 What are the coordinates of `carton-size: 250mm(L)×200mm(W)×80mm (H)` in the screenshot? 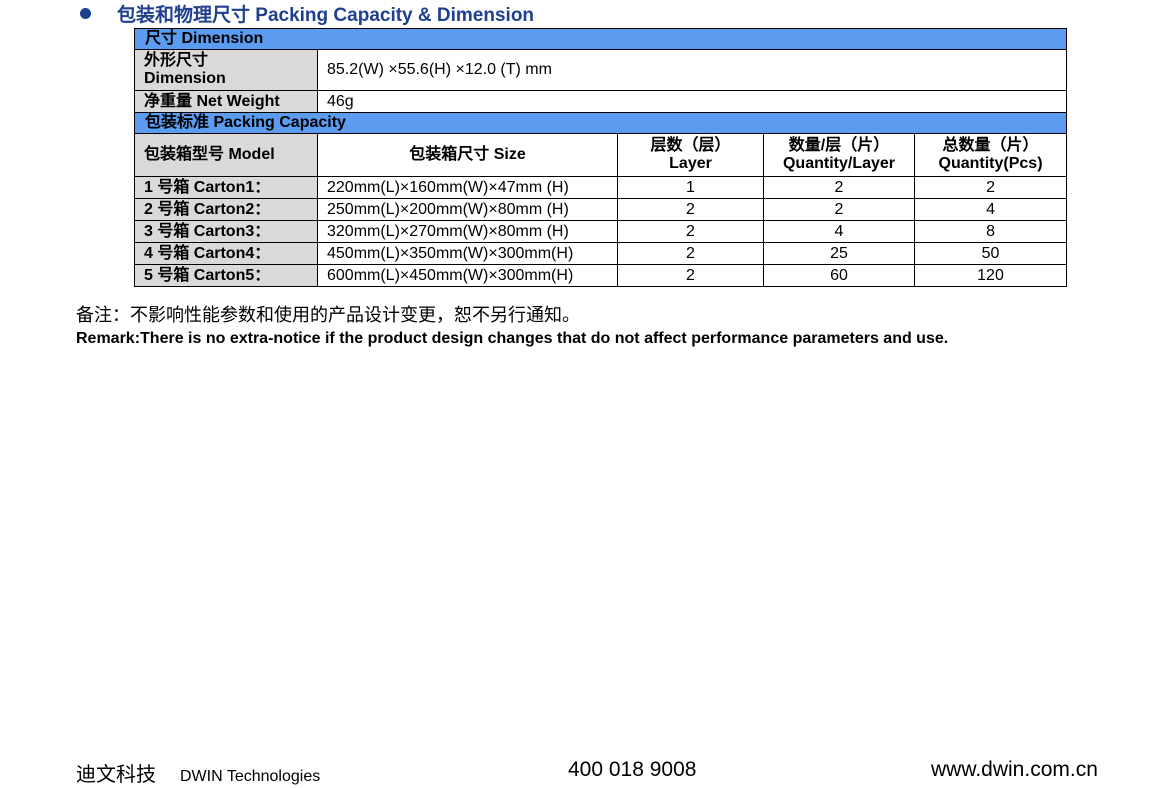 It's located at (467, 209).